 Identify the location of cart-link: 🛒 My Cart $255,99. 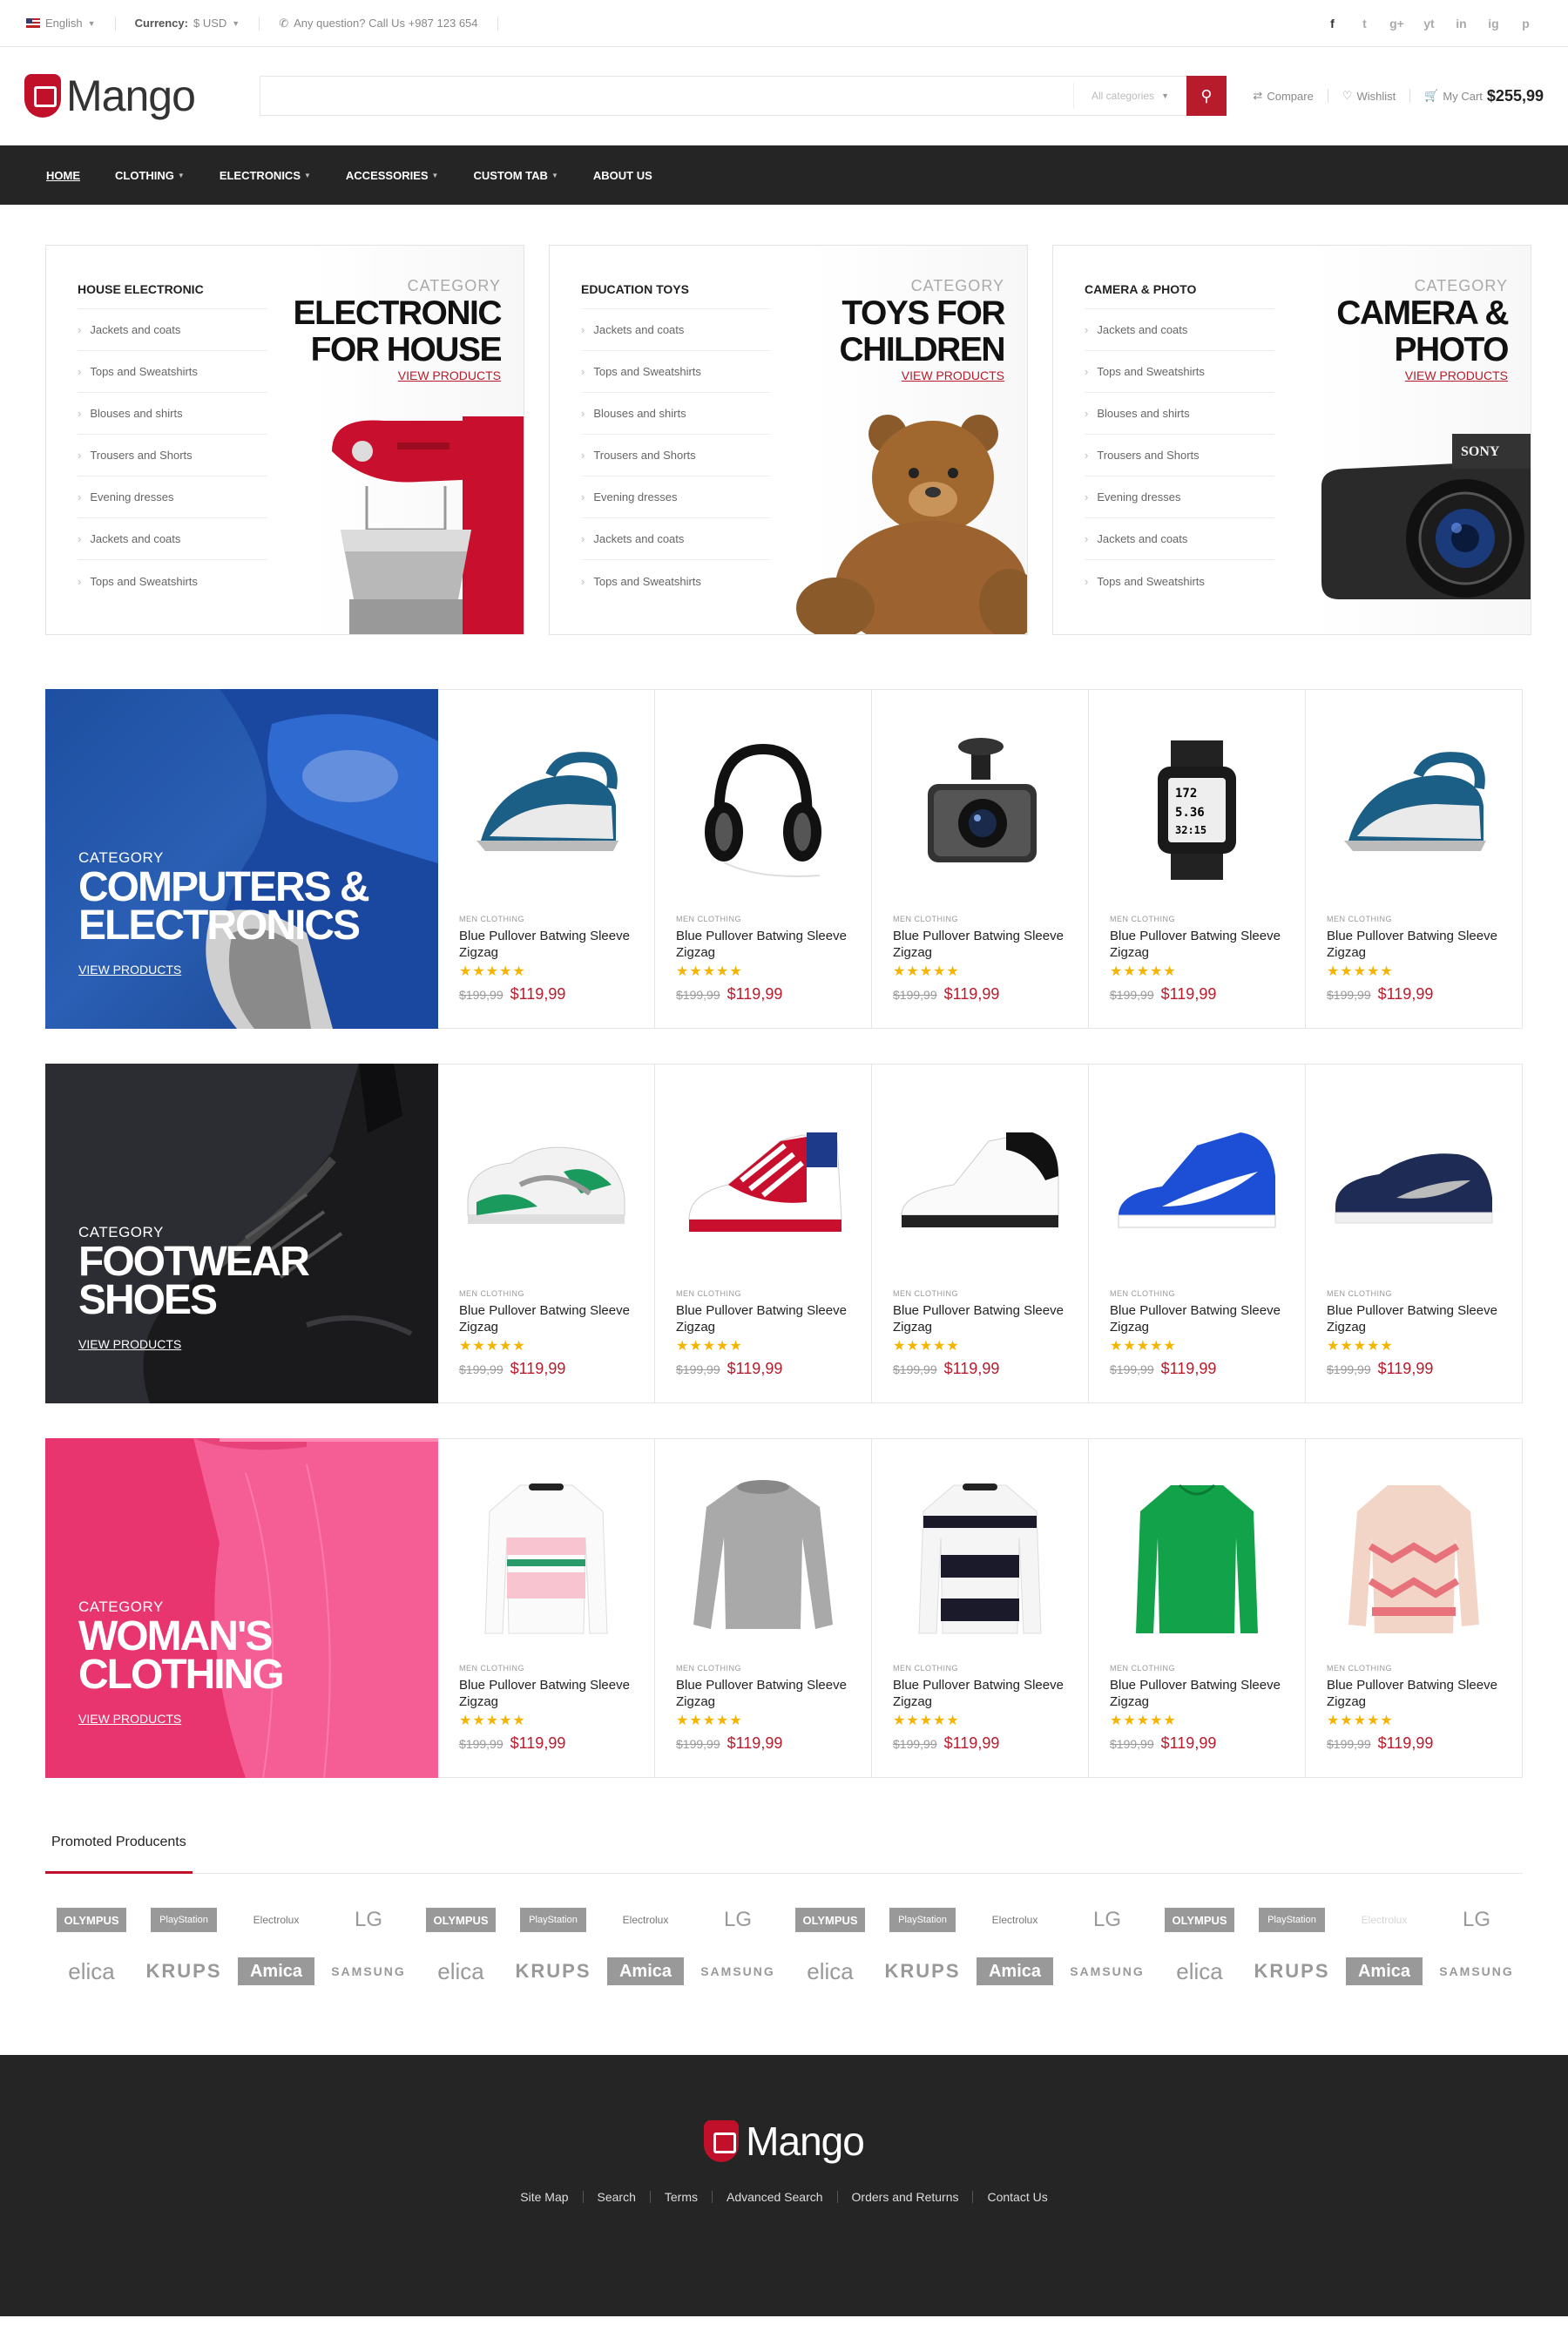
(1477, 96).